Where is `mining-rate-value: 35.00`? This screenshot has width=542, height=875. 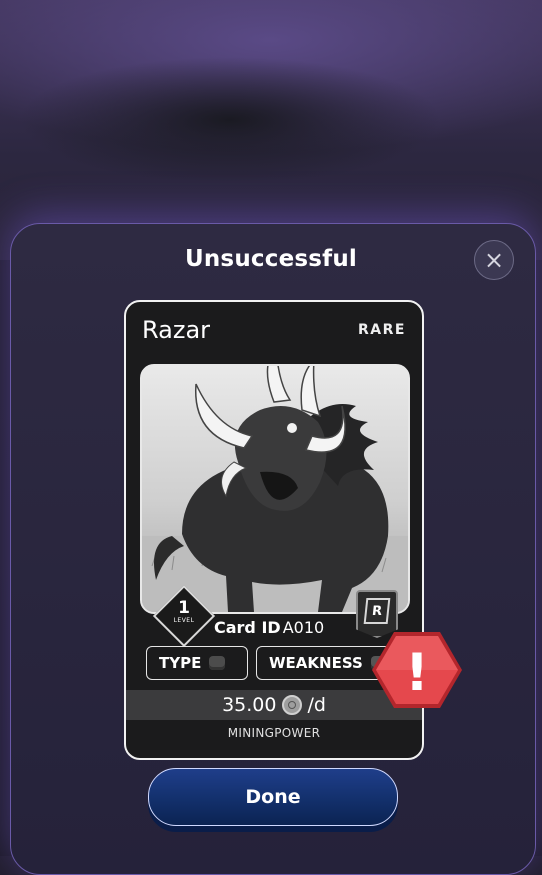 mining-rate-value: 35.00 is located at coordinates (249, 705).